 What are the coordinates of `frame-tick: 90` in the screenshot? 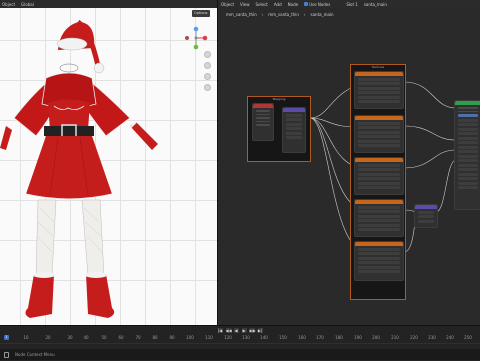 It's located at (172, 337).